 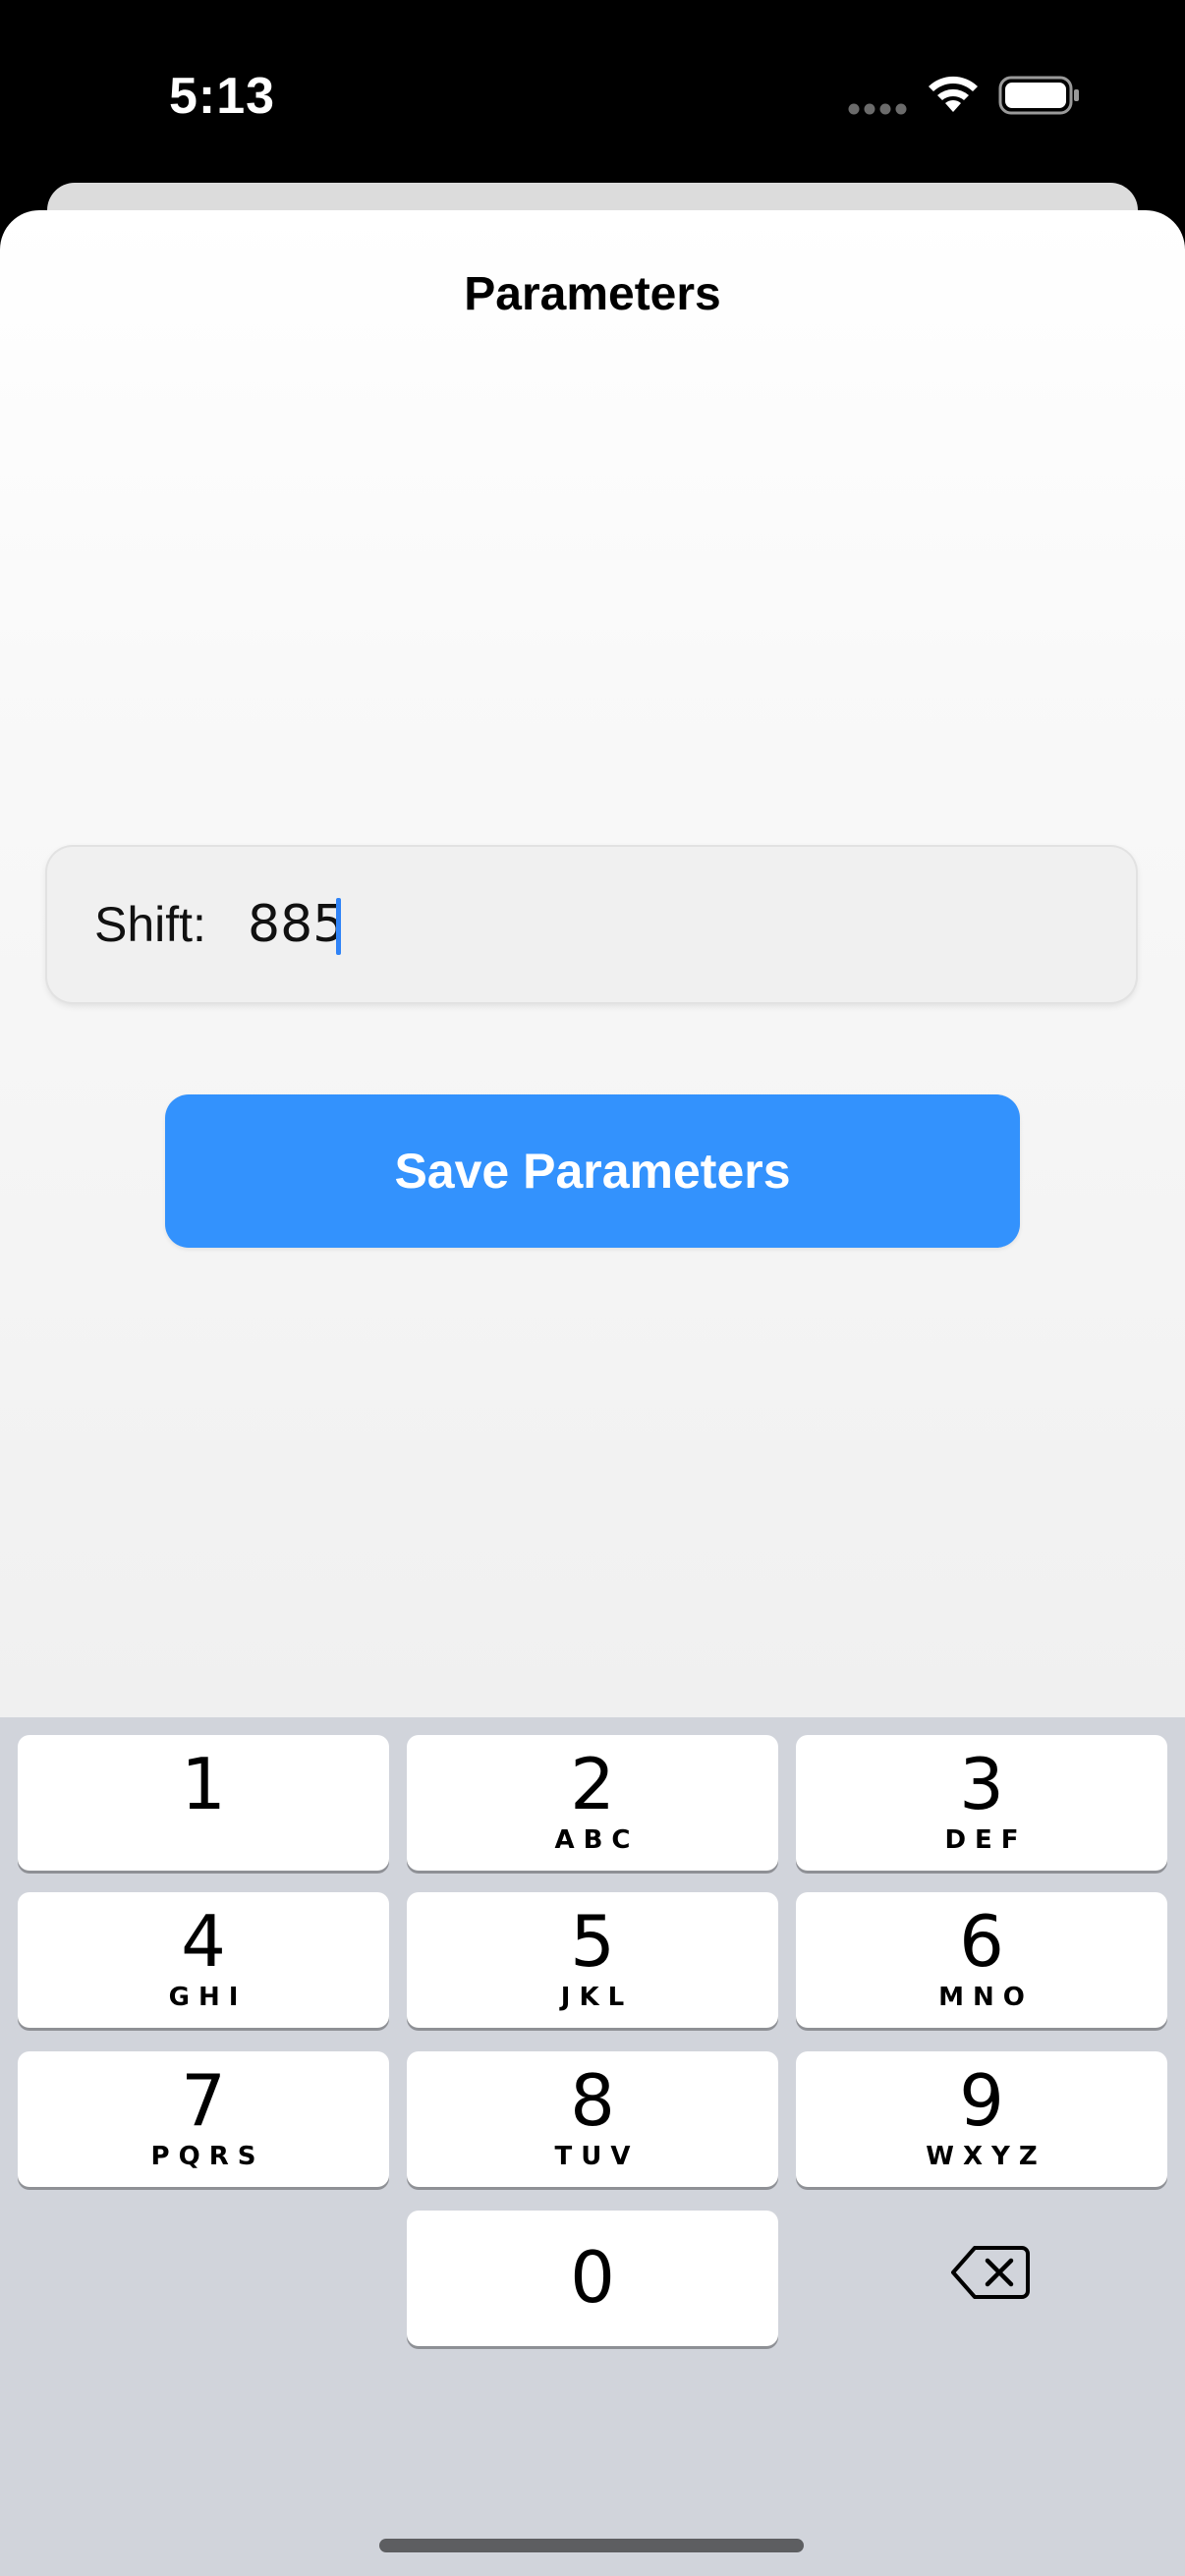 I want to click on key-digit: 1, so click(x=204, y=1784).